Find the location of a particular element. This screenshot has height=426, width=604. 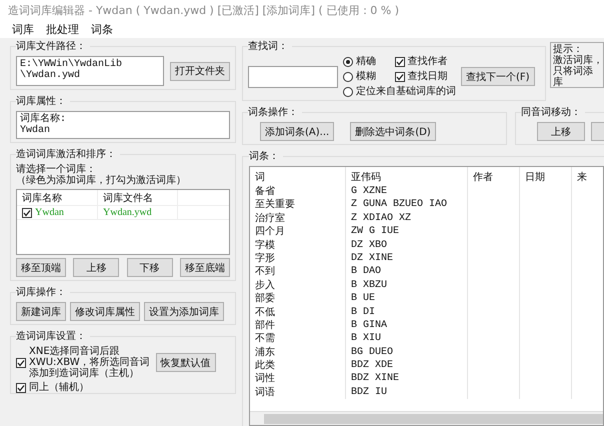

find-next-button: 查找下一个(F) is located at coordinates (498, 76).